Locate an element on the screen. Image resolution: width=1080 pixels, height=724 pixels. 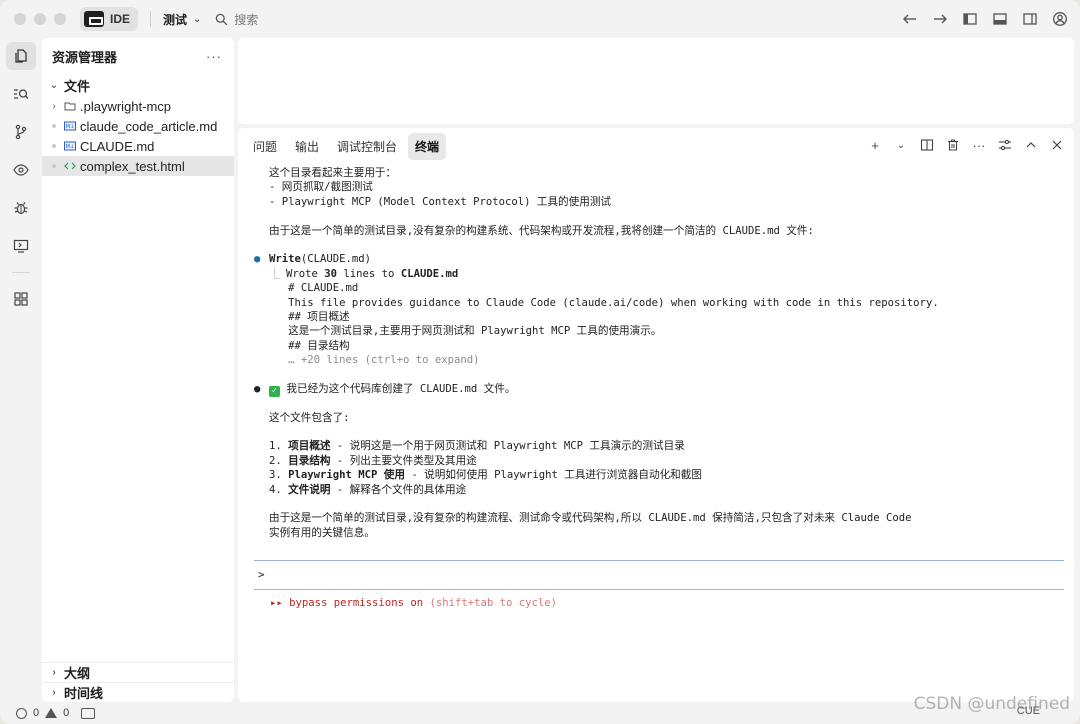
html-file-icon is located at coordinates (70, 166).